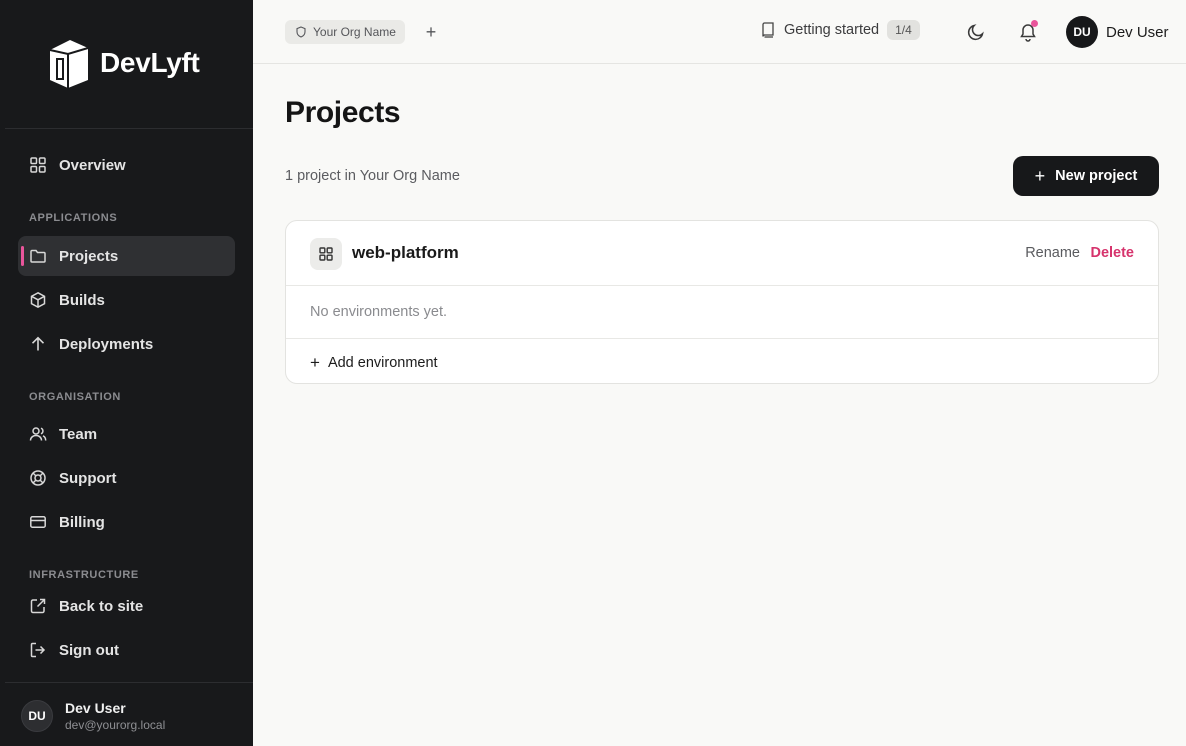  I want to click on sidebar-item-label: Projects, so click(89, 256).